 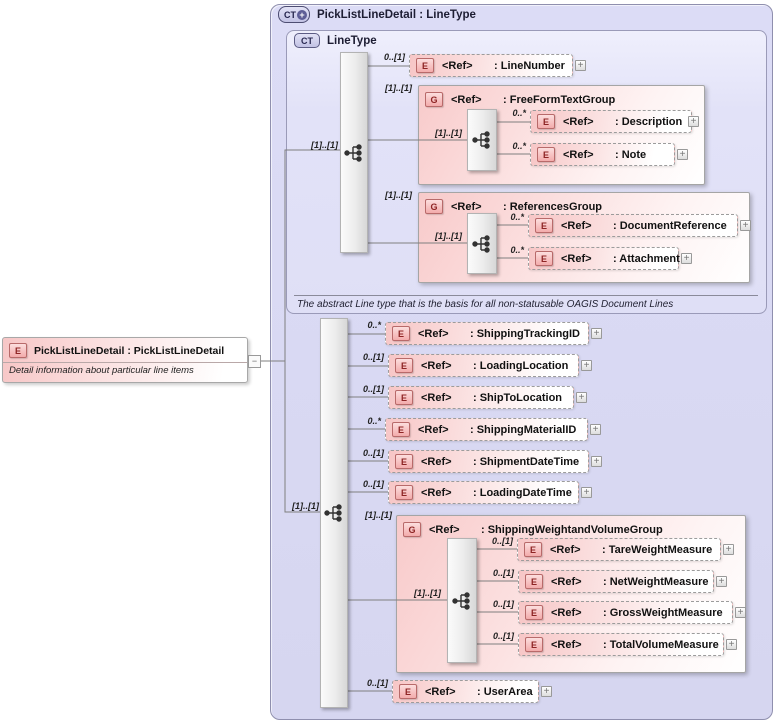 What do you see at coordinates (482, 243) in the screenshot?
I see `sequence-bar-referencesgroup` at bounding box center [482, 243].